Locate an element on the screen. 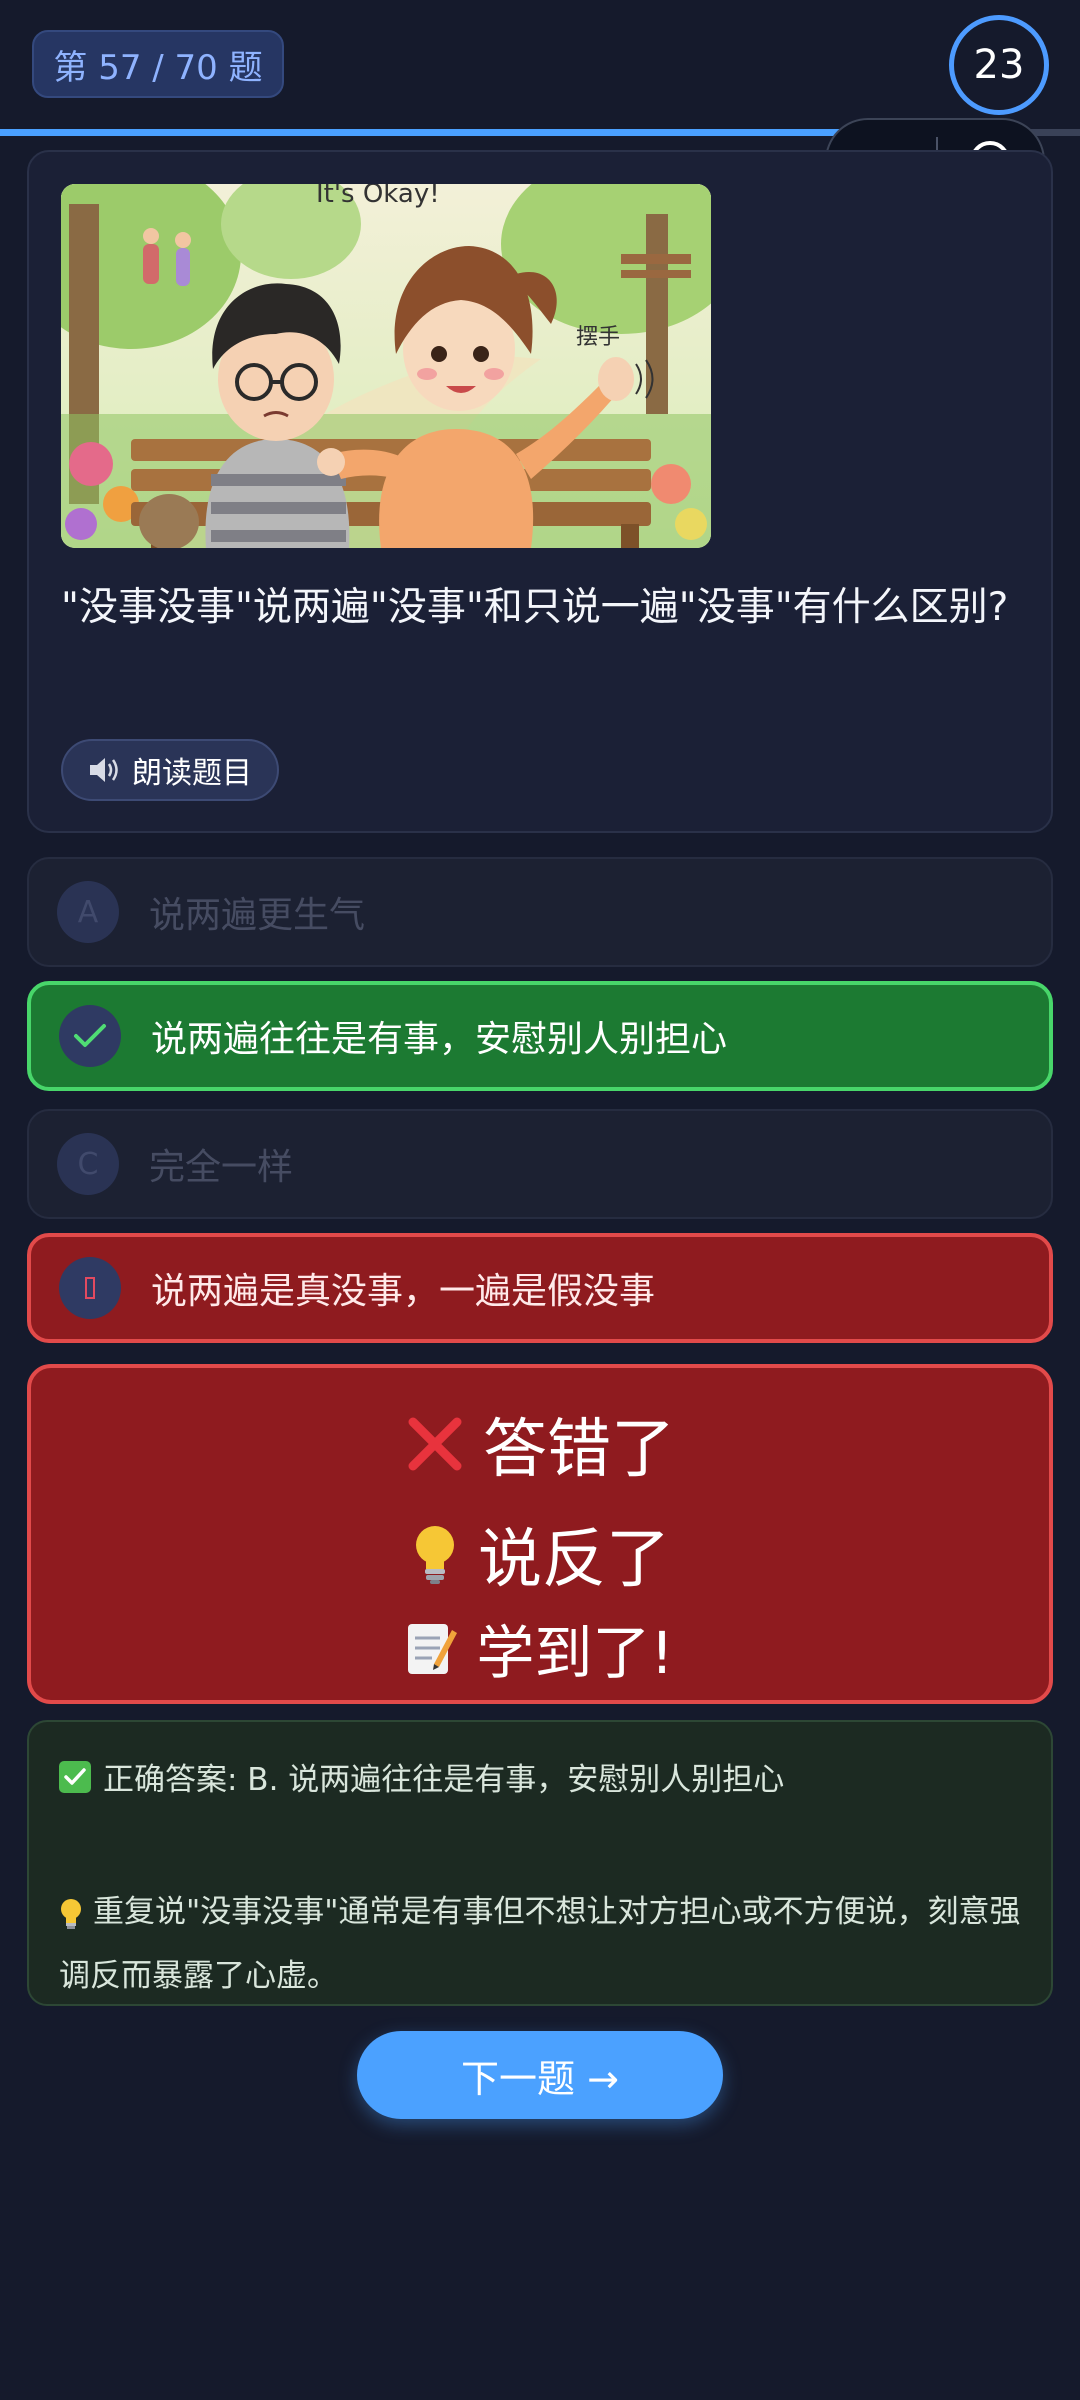 This screenshot has width=1080, height=2400. option-text: 说两遍更生气 is located at coordinates (257, 915).